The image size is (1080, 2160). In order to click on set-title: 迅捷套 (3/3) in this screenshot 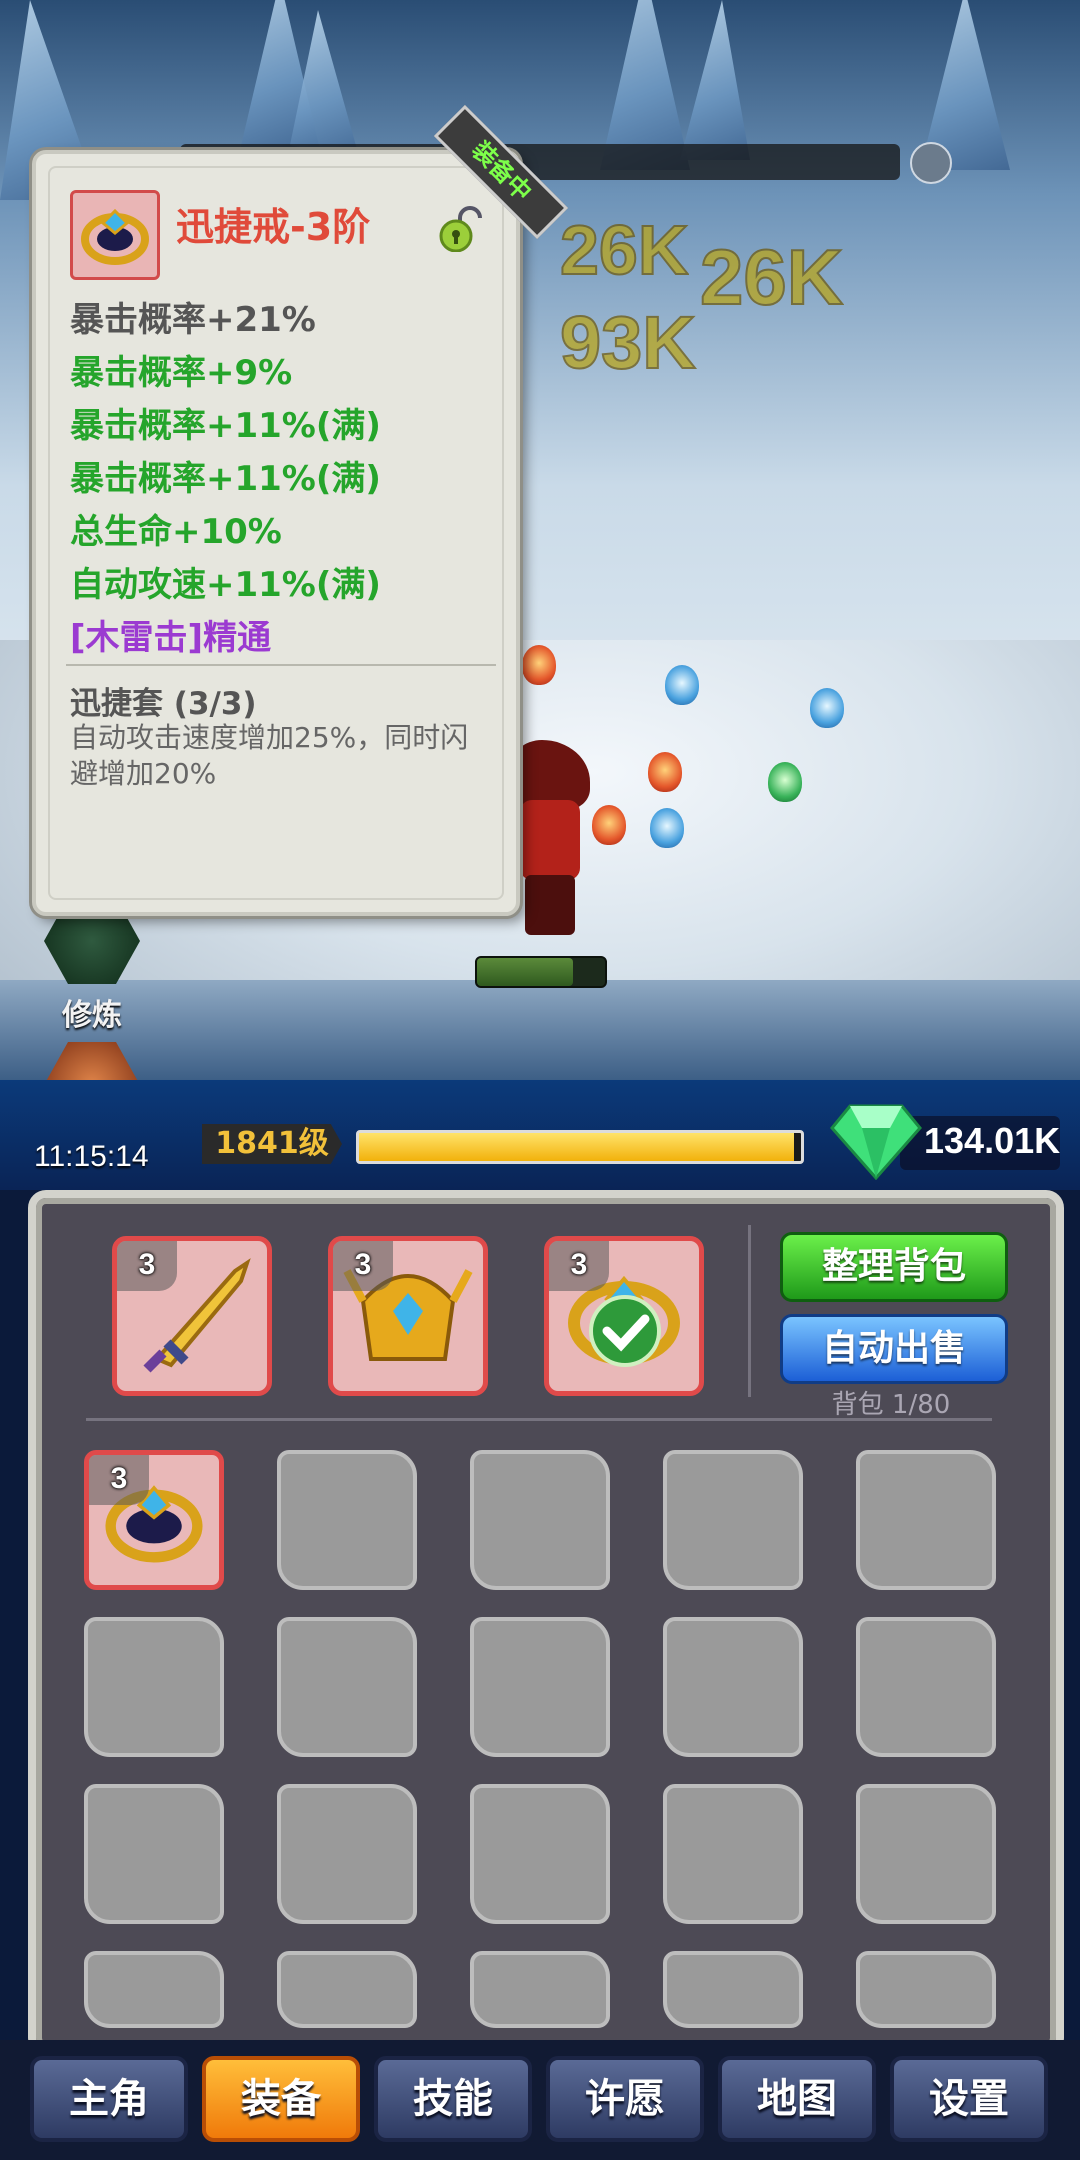, I will do `click(163, 704)`.